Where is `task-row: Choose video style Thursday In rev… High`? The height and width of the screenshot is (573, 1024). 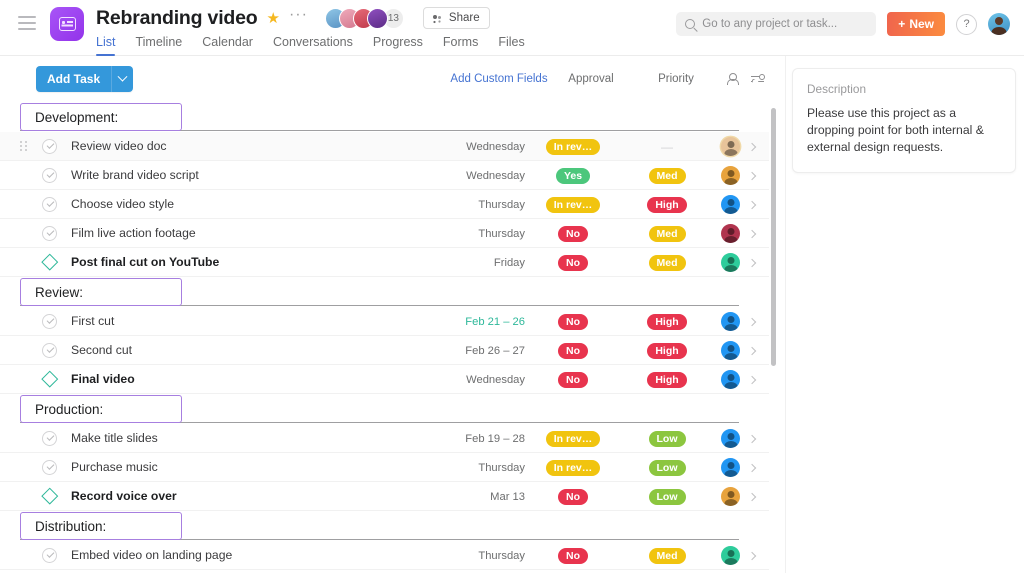 task-row: Choose video style Thursday In rev… High is located at coordinates (384, 204).